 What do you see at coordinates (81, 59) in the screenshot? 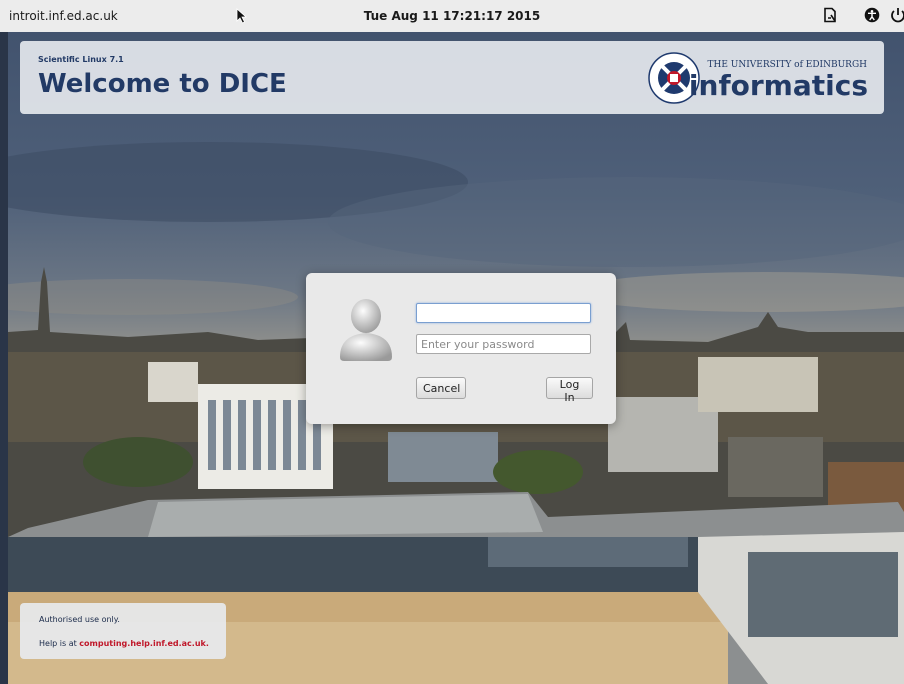
I see `os-version-label: Scientific Linux 7.1` at bounding box center [81, 59].